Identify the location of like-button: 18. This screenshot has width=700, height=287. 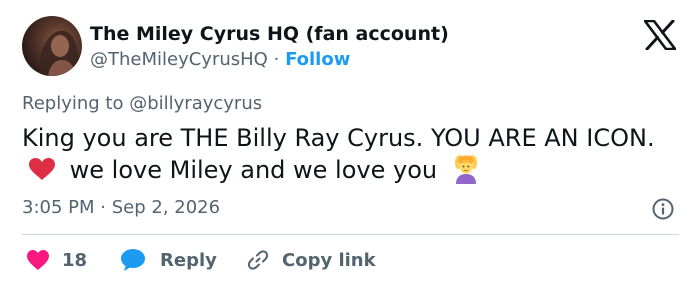
(56, 260).